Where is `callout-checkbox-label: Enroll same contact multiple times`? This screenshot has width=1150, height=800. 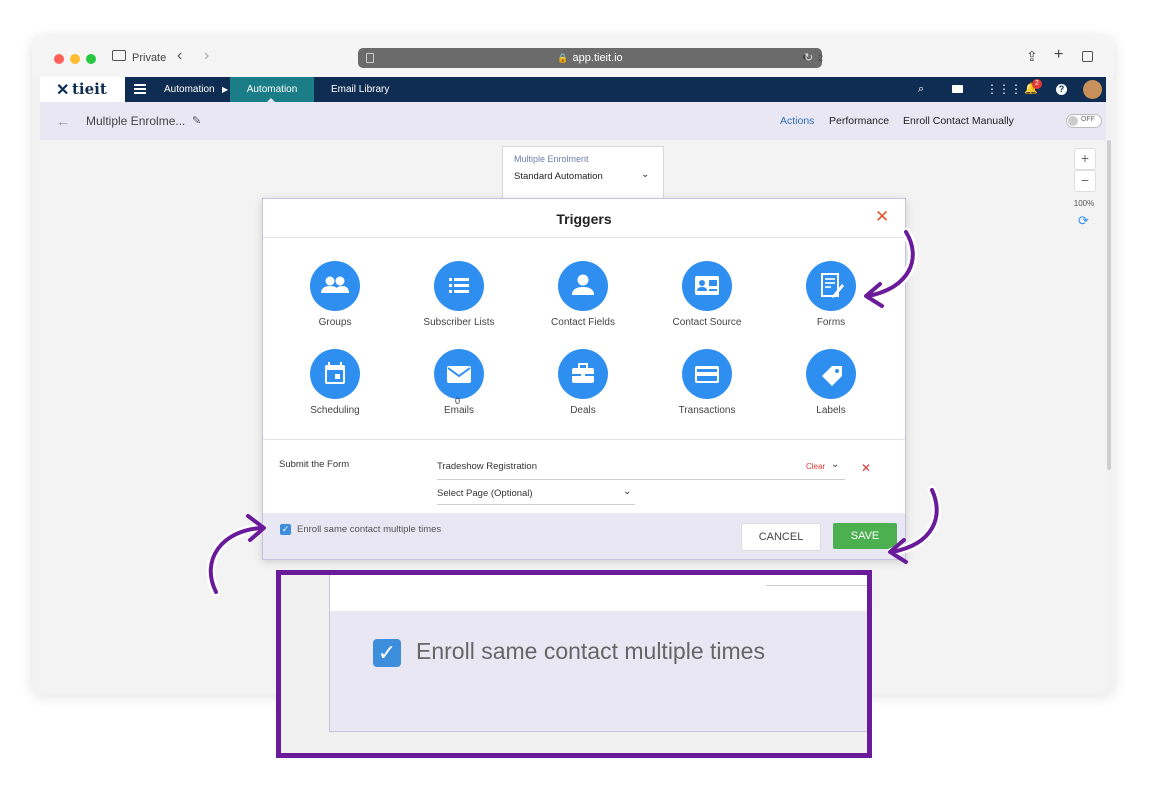
callout-checkbox-label: Enroll same contact multiple times is located at coordinates (590, 651).